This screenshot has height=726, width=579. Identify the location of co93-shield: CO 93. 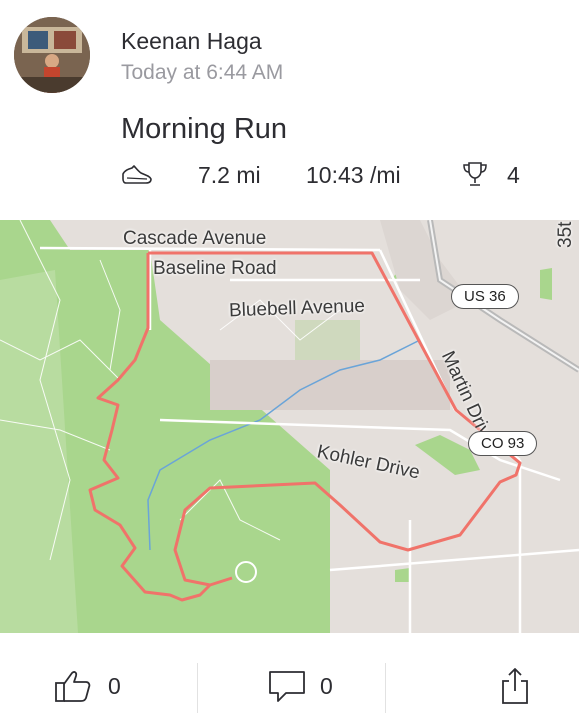
(503, 443).